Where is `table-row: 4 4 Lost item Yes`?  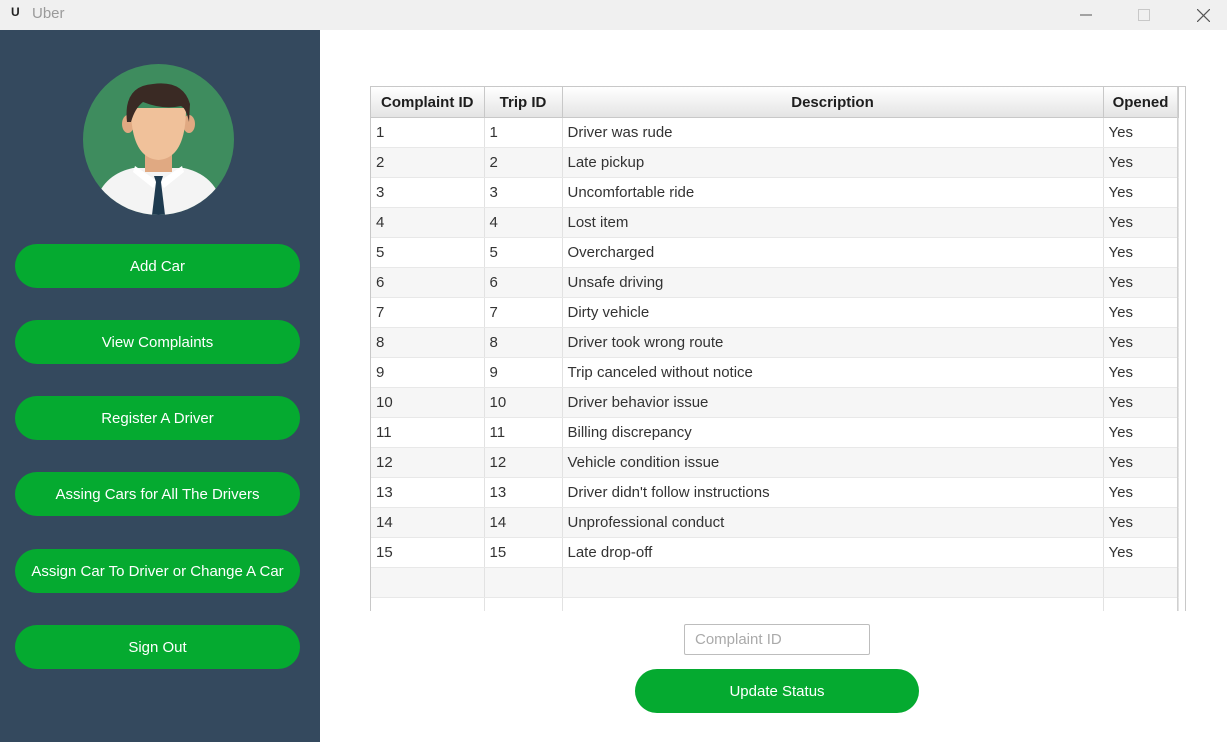
table-row: 4 4 Lost item Yes is located at coordinates (775, 222).